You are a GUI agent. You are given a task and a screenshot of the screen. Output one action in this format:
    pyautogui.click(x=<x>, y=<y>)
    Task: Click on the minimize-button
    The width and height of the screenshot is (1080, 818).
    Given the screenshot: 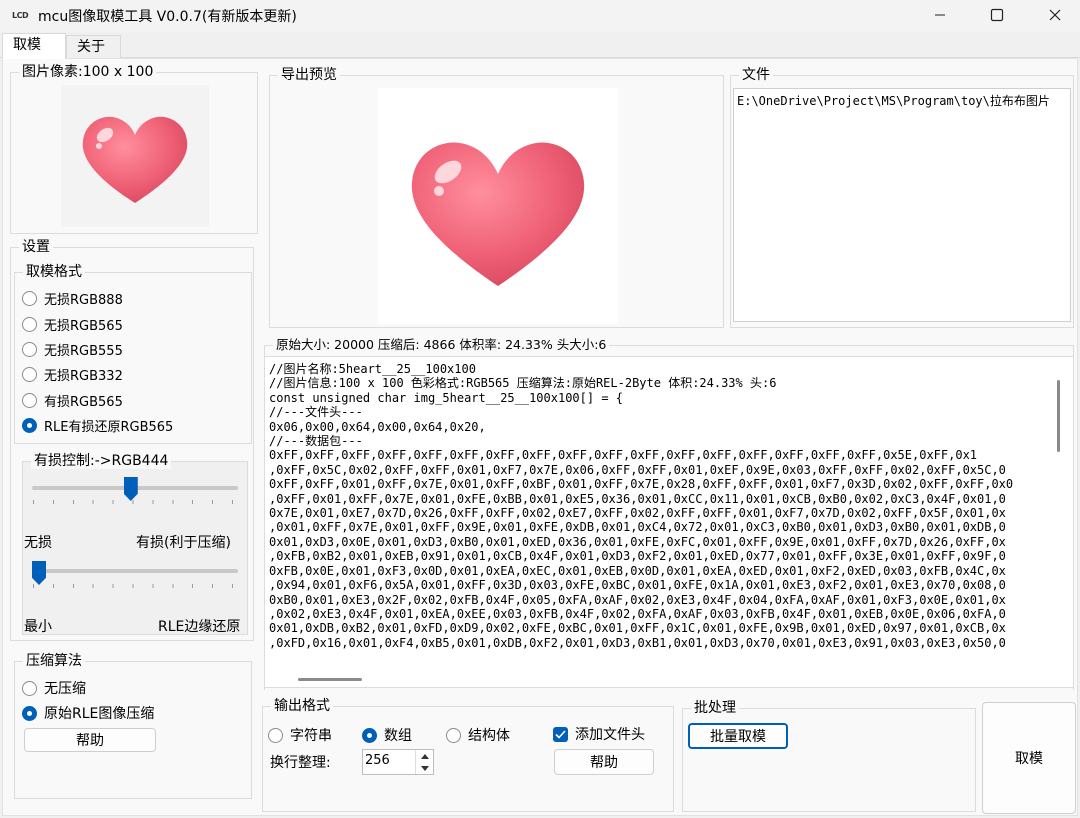 What is the action you would take?
    pyautogui.click(x=940, y=15)
    